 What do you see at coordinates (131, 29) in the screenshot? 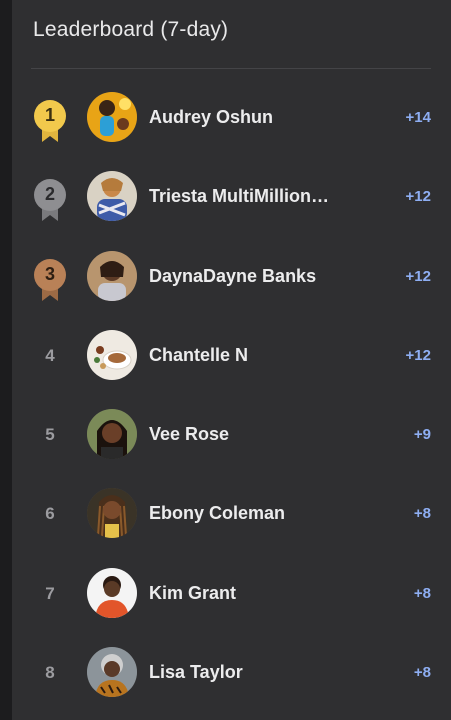
I see `leaderboard-title: Leaderboard (7-day)` at bounding box center [131, 29].